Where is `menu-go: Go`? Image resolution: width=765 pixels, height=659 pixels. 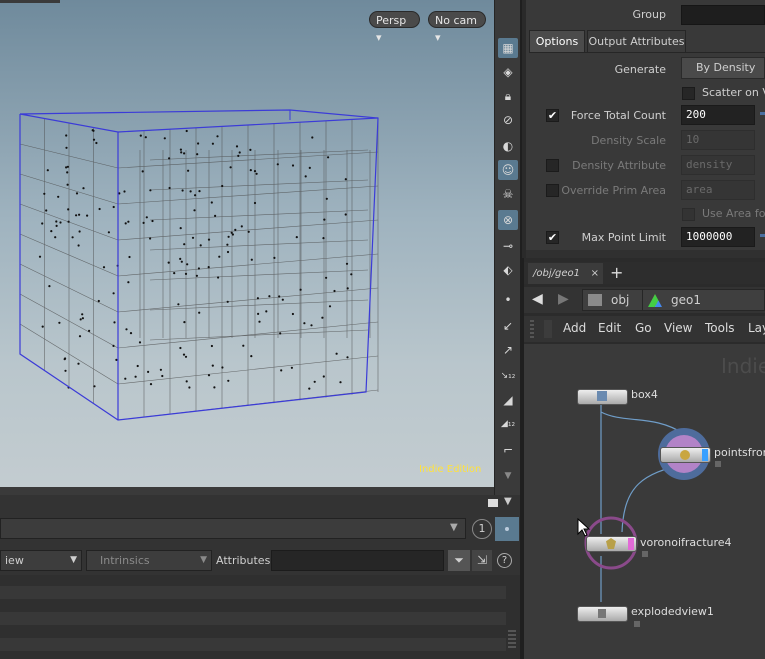 menu-go: Go is located at coordinates (643, 328).